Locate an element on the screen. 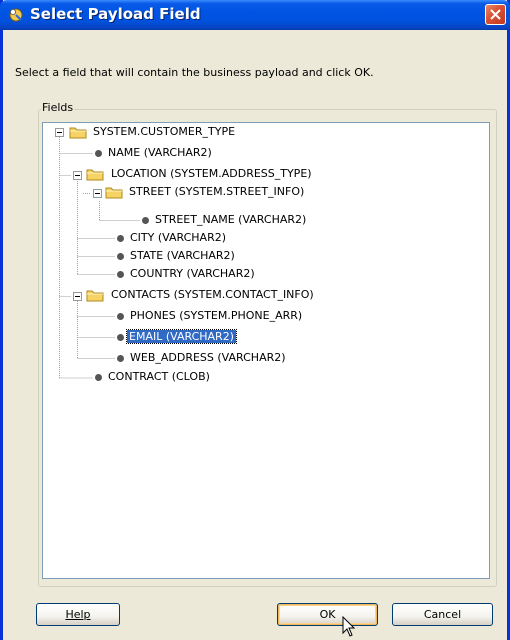 The width and height of the screenshot is (510, 640). tree-node-contract: CONTRACT (CLOB) is located at coordinates (159, 377).